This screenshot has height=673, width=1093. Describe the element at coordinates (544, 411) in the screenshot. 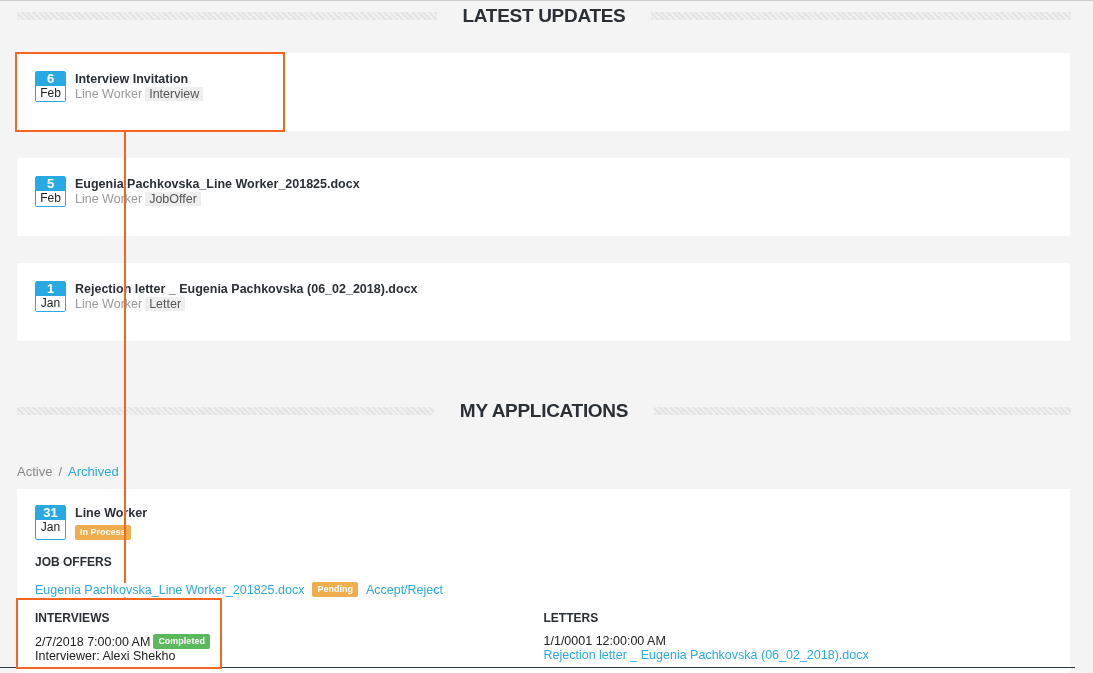

I see `section-title: MY APPLICATIONS` at that location.